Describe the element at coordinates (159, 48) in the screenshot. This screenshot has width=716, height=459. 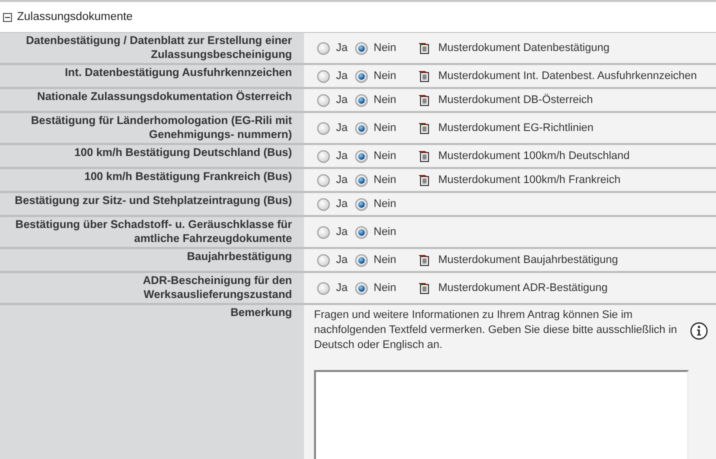
I see `question-label: Datenbestätigung / Datenblatt zur Erstellung einer Zulassungsbescheinigung` at that location.